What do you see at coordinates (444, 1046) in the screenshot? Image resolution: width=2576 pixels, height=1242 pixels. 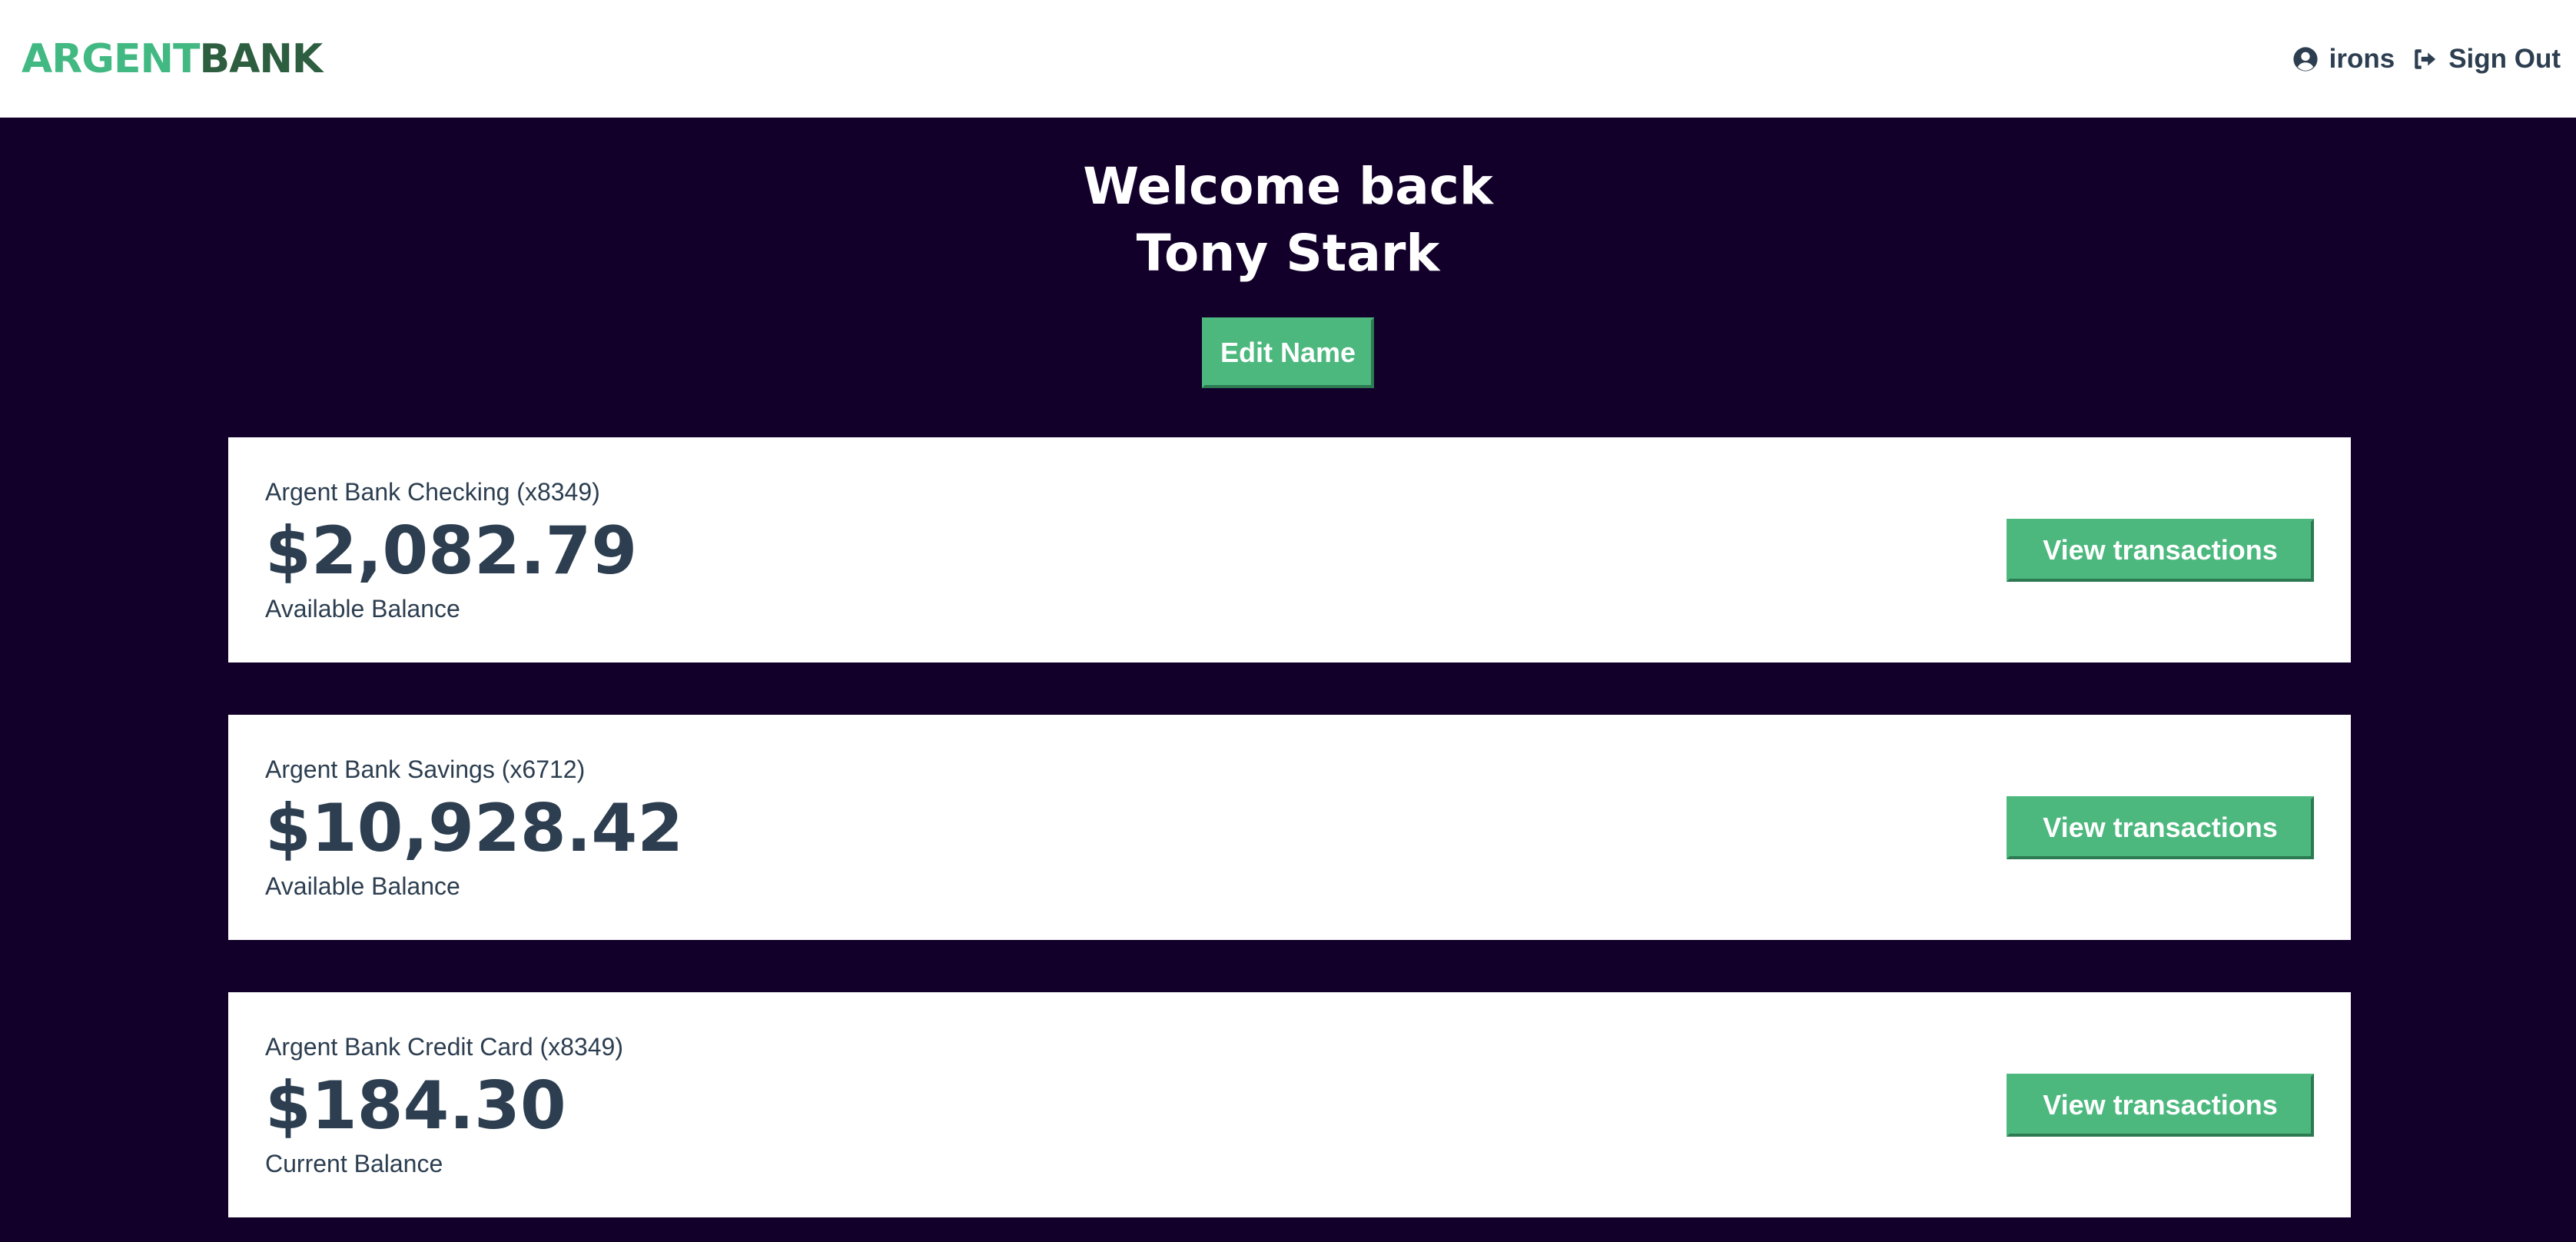 I see `account-title: Argent Bank Credit Card (x8349)` at bounding box center [444, 1046].